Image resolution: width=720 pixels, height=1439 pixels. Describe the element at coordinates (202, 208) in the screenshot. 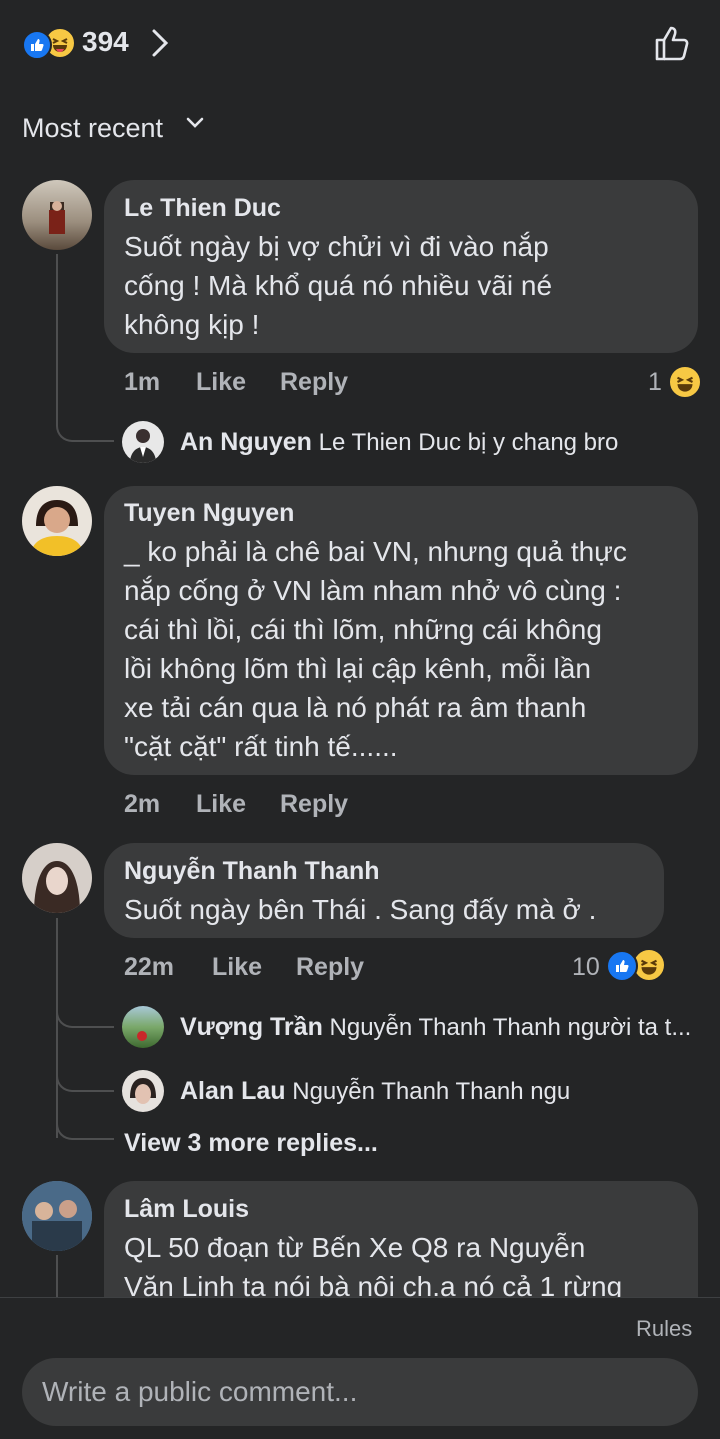

I see `commenter-name: Le Thien Duc` at that location.